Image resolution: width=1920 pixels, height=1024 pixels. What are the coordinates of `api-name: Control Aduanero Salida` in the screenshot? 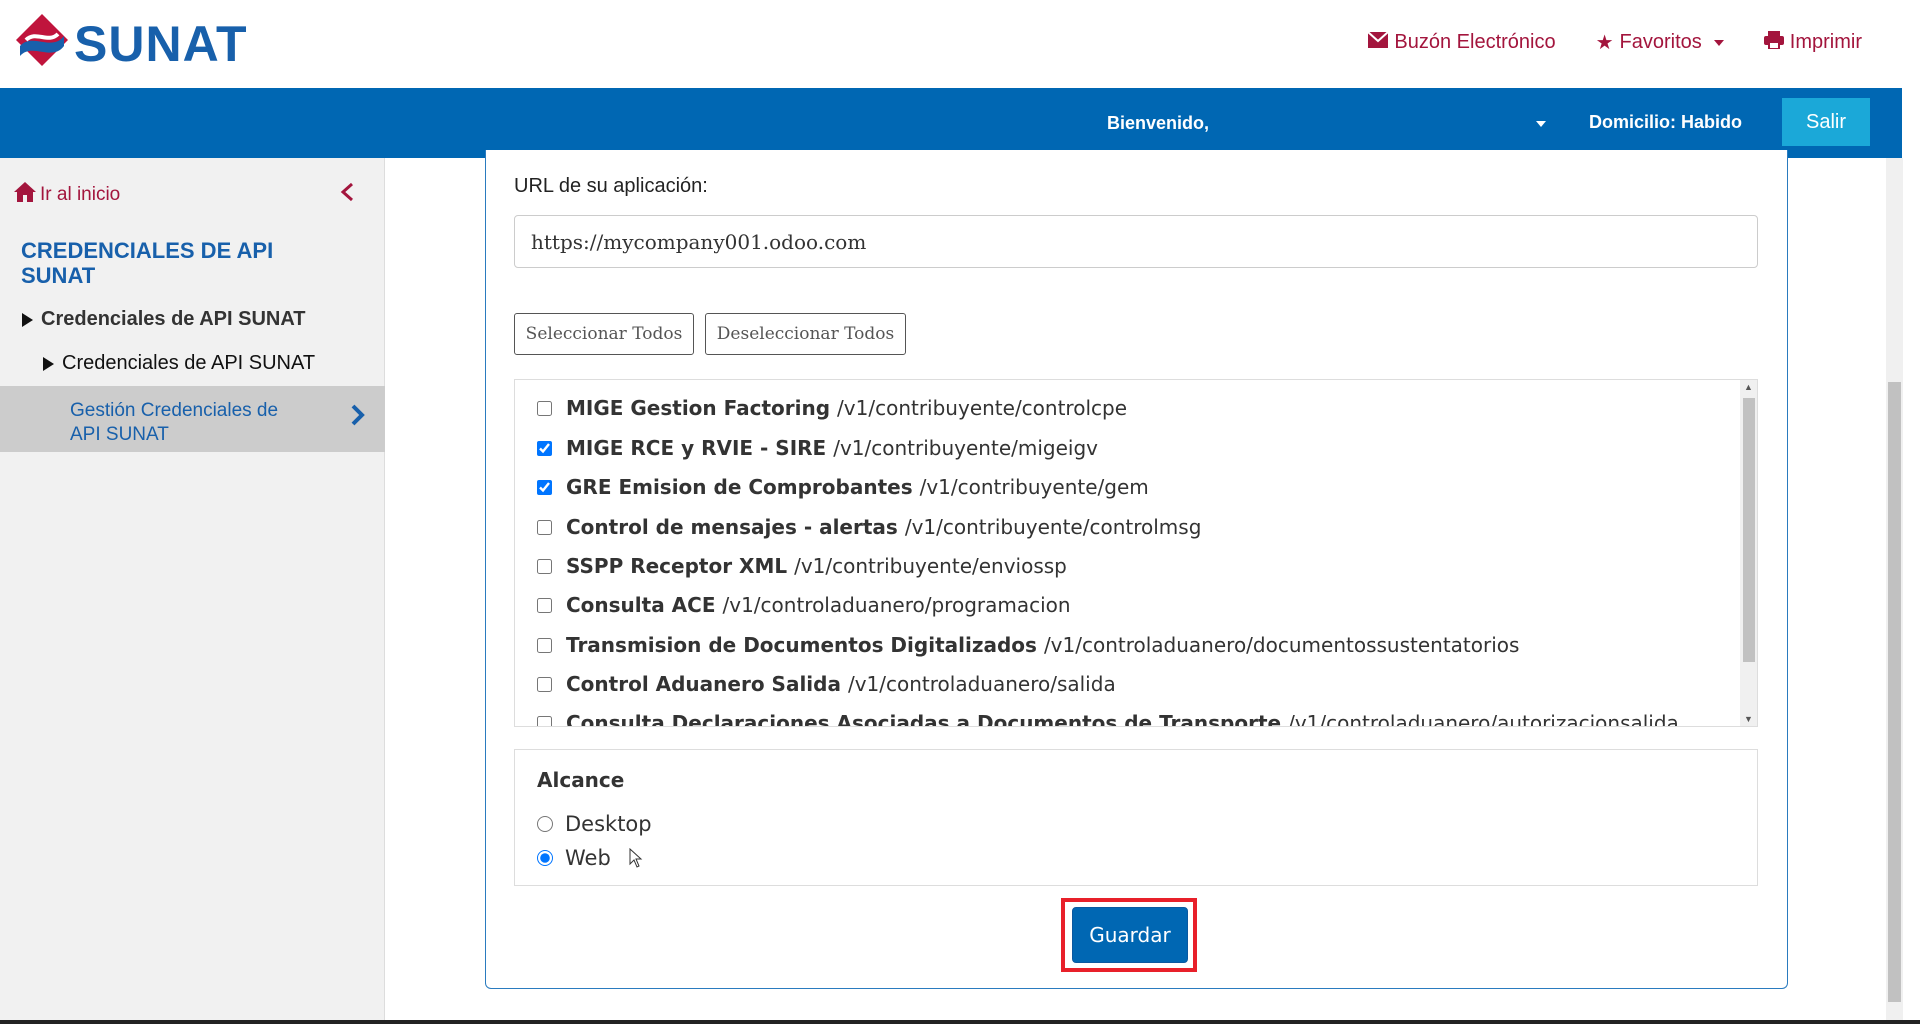 It's located at (703, 684).